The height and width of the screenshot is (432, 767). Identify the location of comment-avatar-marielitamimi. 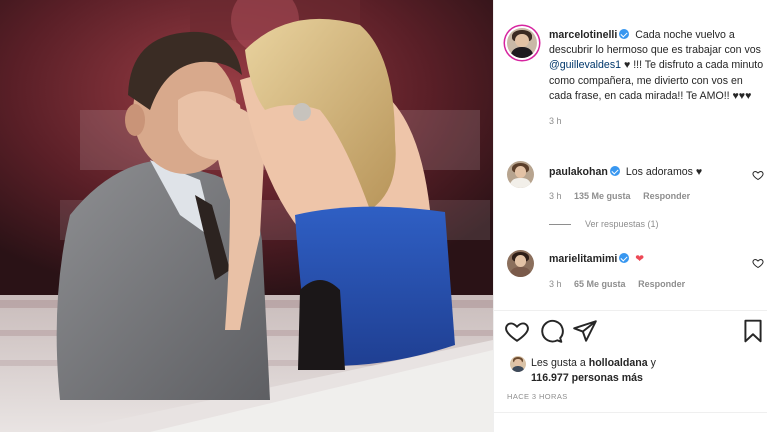
(520, 263).